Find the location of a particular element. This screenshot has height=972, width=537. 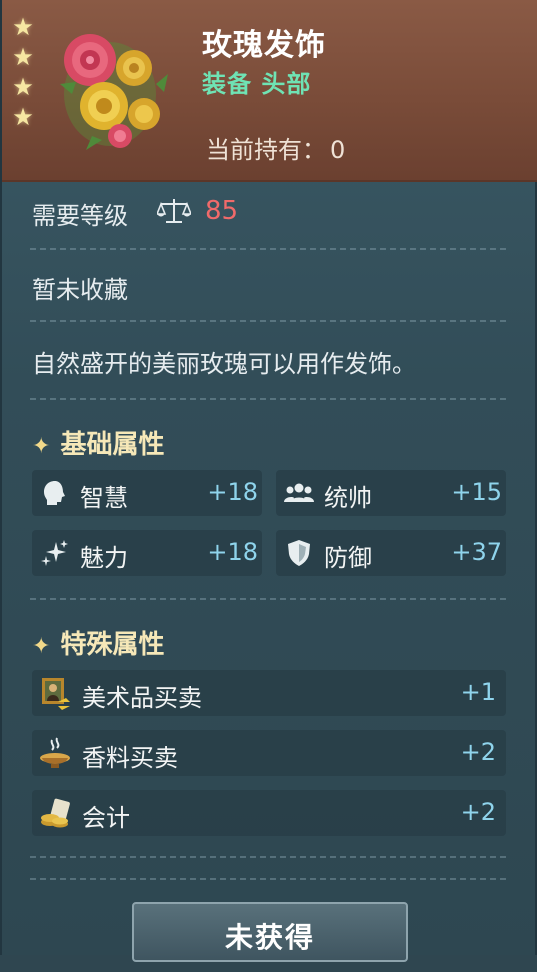

not-obtained-button: 未获得 is located at coordinates (270, 932).